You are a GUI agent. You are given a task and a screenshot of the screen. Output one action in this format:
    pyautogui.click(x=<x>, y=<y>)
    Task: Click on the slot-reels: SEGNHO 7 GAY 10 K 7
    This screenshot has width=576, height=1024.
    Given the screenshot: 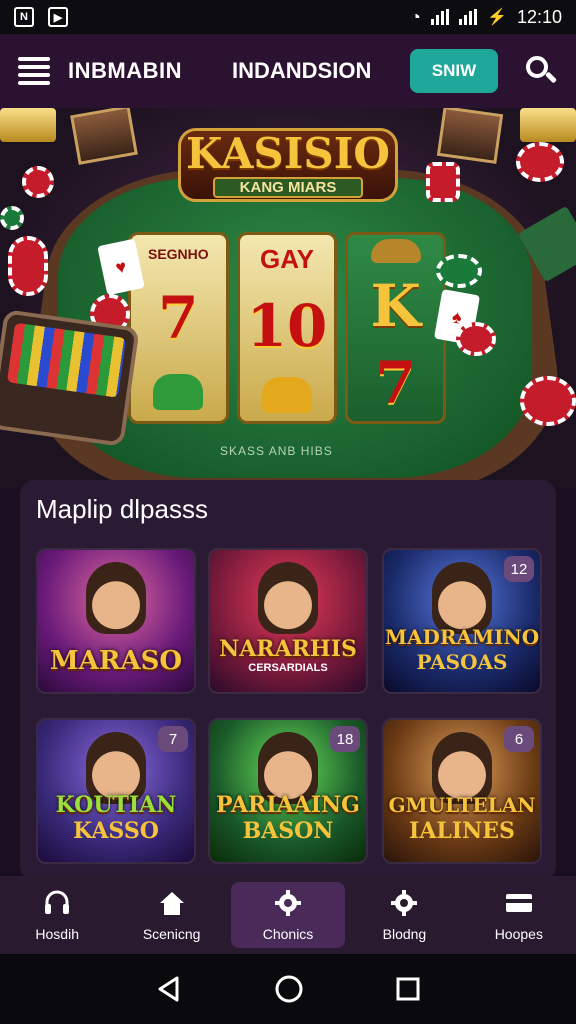 What is the action you would take?
    pyautogui.click(x=287, y=328)
    